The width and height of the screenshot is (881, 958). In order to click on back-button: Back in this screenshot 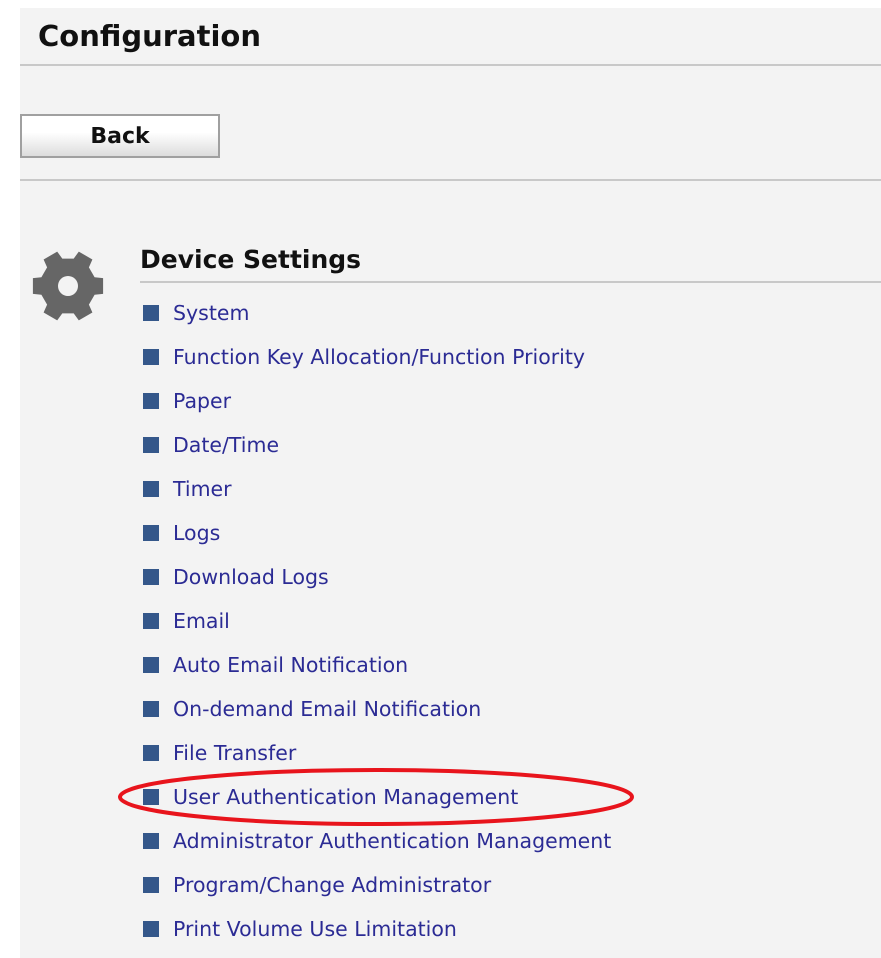, I will do `click(120, 136)`.